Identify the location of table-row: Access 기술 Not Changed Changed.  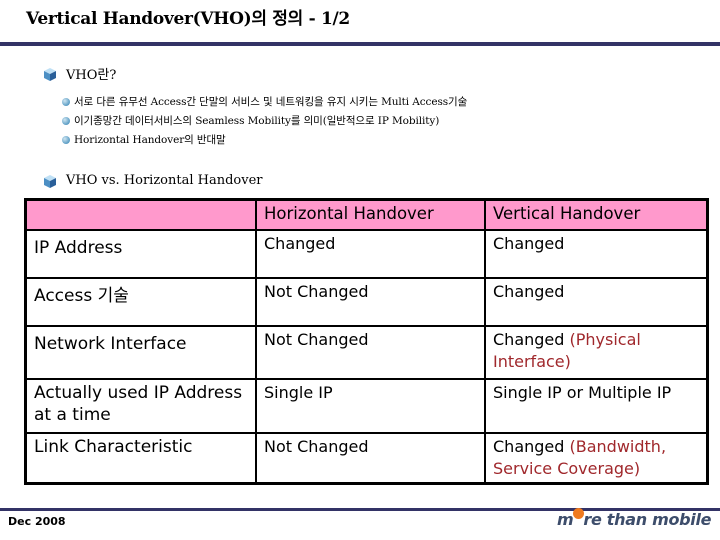
(366, 302).